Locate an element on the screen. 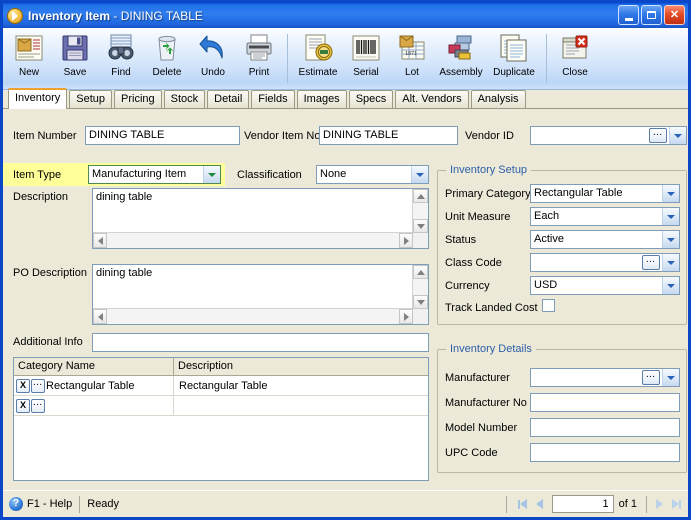 This screenshot has width=691, height=520. table-row: X … Rectangular Table Rectangular Table is located at coordinates (221, 386).